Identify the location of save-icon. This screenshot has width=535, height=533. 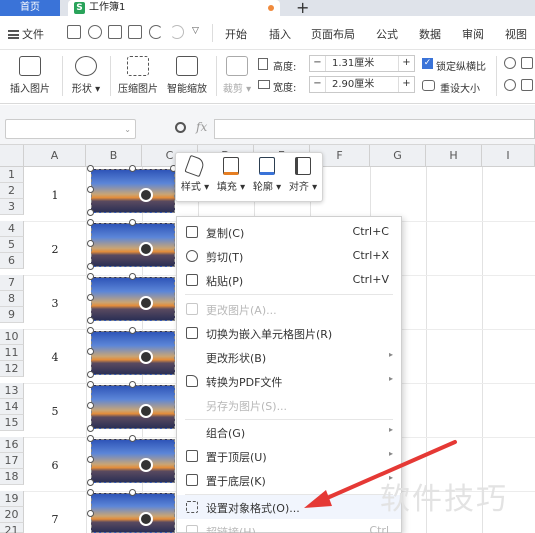
(74, 32).